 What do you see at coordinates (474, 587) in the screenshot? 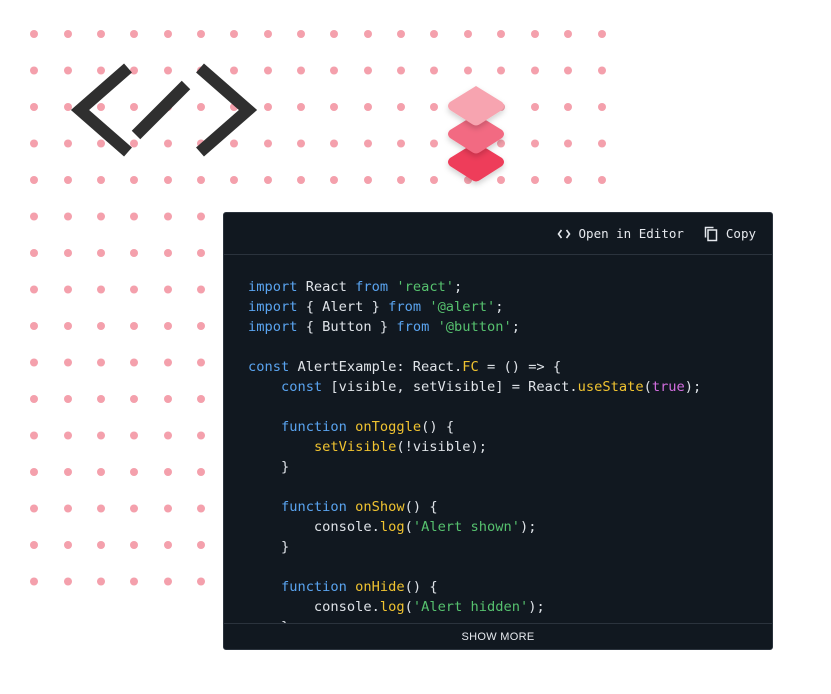
I see `code-line: function onHide() {` at bounding box center [474, 587].